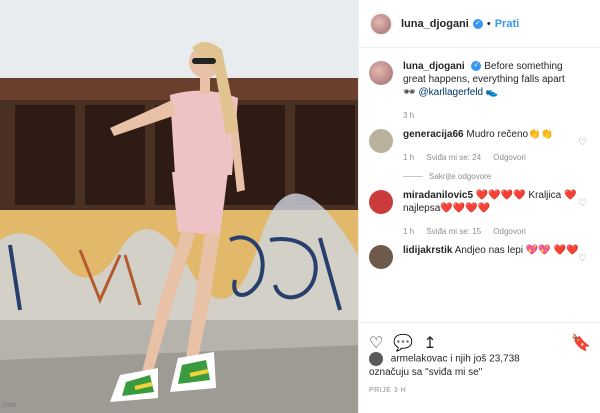  What do you see at coordinates (429, 343) in the screenshot?
I see `share-icon: ↥` at bounding box center [429, 343].